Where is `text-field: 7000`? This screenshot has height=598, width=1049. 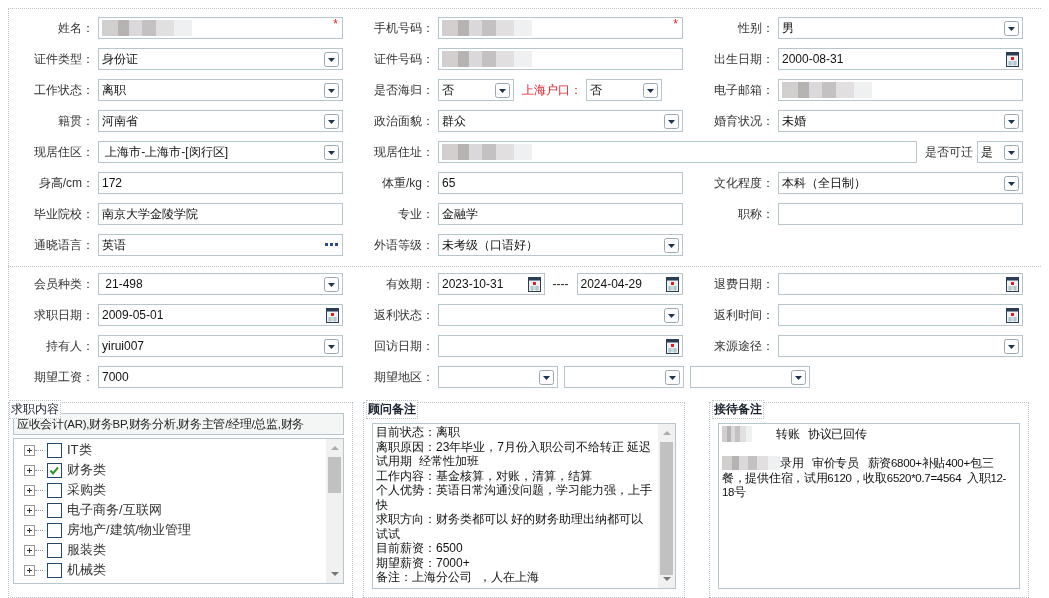
text-field: 7000 is located at coordinates (220, 377).